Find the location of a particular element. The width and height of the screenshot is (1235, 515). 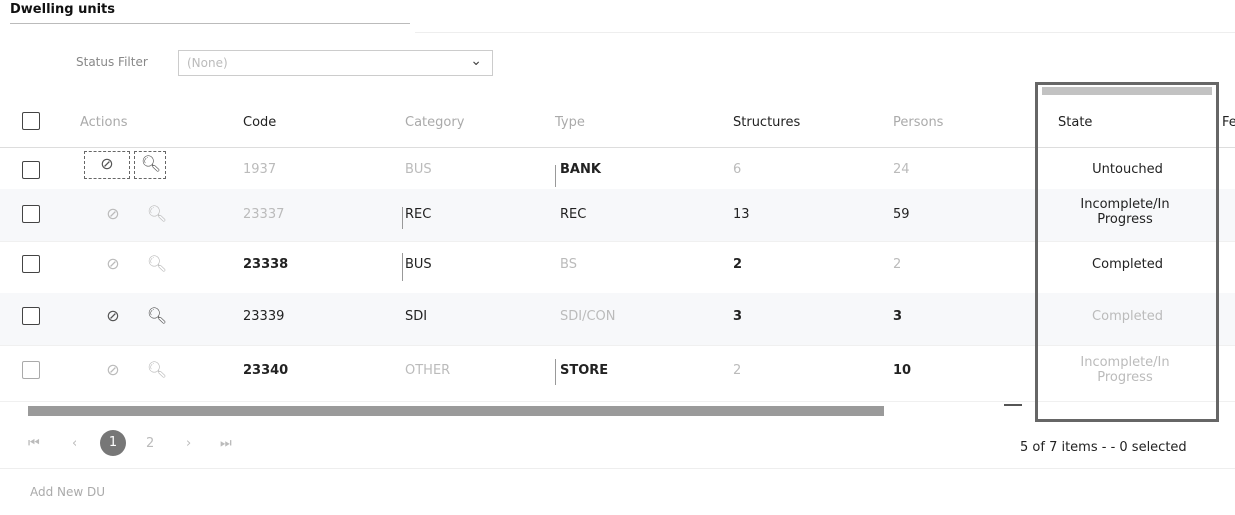

last-page-icon: ⏭ is located at coordinates (226, 443).